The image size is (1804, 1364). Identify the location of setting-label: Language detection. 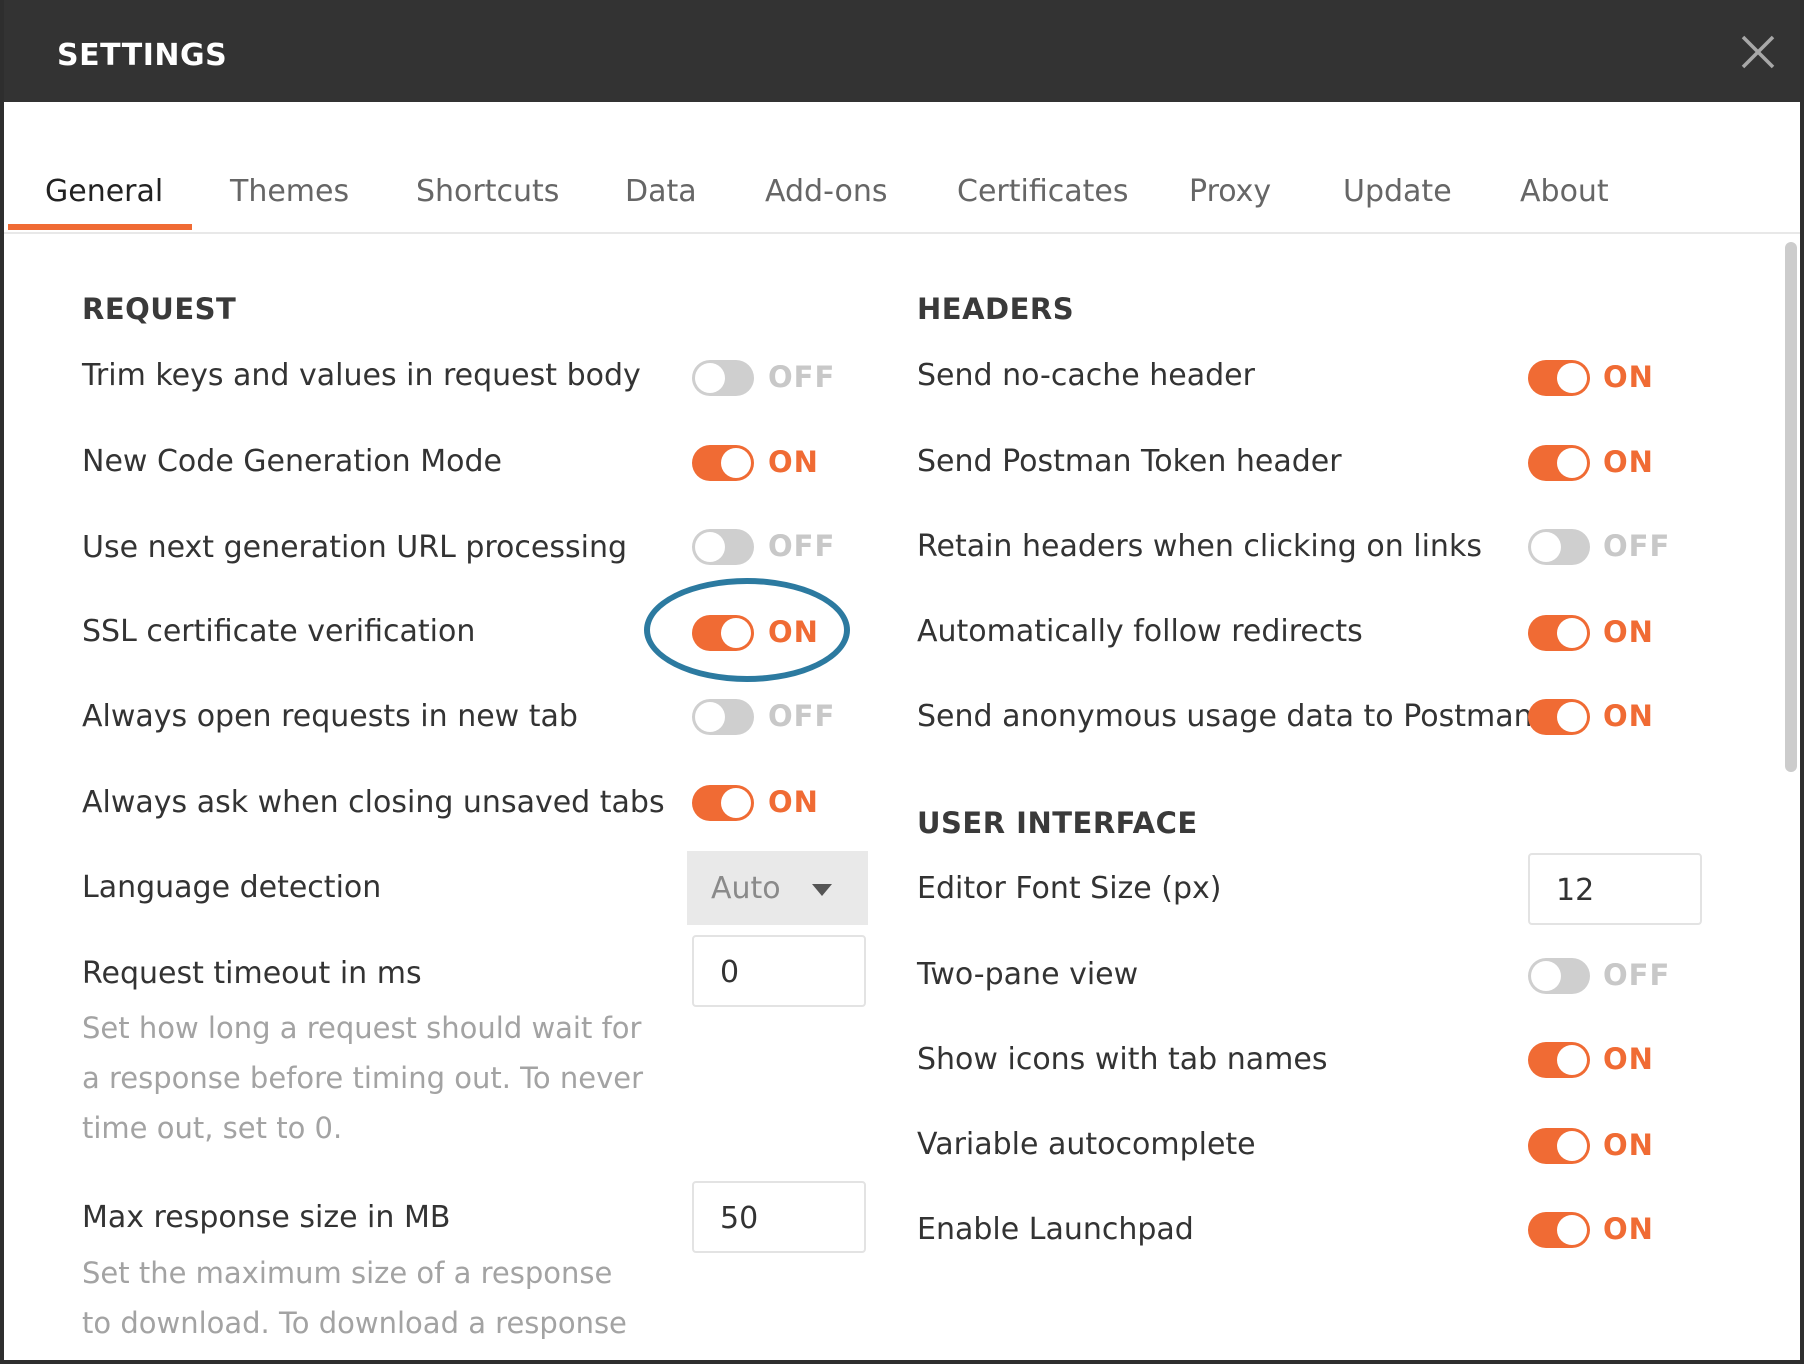
(232, 887).